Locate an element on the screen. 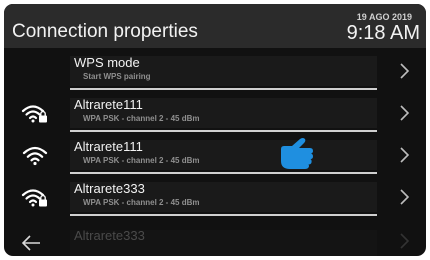 The image size is (430, 260). list-item-network: Altrarete333 is located at coordinates (215, 241).